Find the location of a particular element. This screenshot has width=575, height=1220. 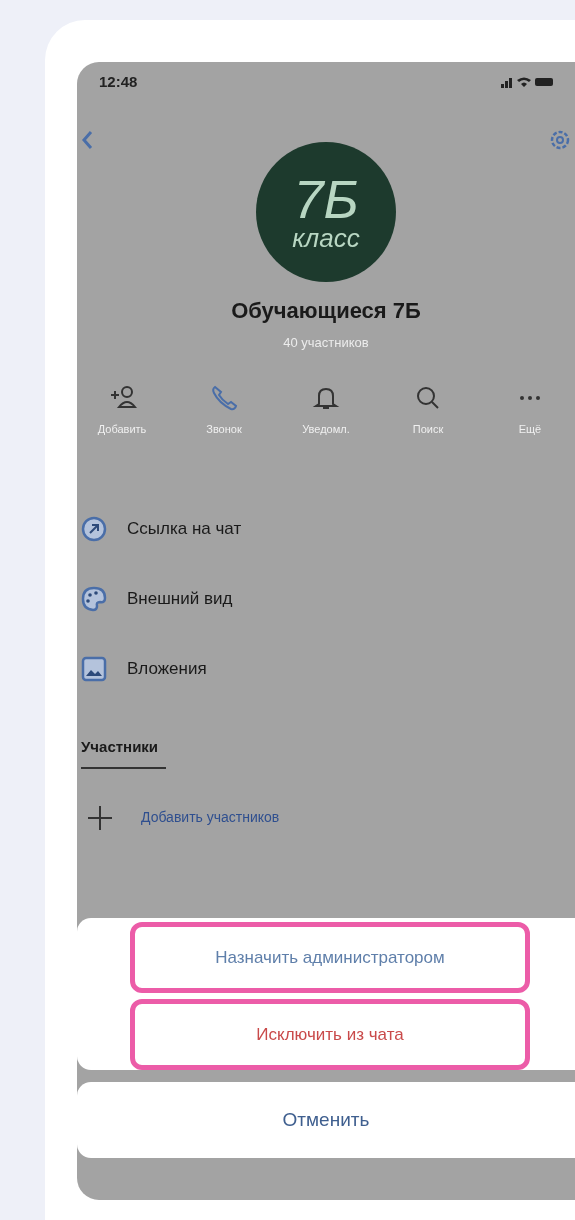

add-members-link: Добавить участников is located at coordinates (210, 817).